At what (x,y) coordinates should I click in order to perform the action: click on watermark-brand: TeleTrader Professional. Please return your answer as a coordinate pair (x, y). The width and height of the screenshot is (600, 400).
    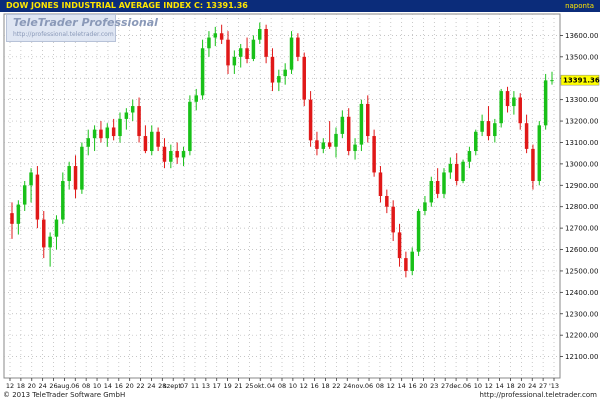
    Looking at the image, I should click on (85, 22).